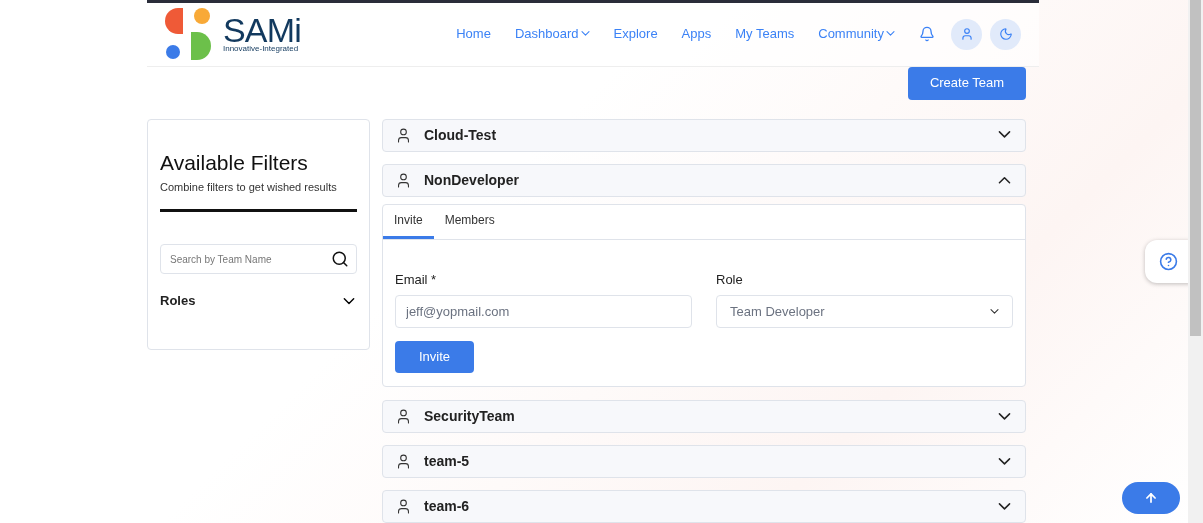 Image resolution: width=1203 pixels, height=523 pixels. What do you see at coordinates (434, 357) in the screenshot?
I see `invite-button: Invite` at bounding box center [434, 357].